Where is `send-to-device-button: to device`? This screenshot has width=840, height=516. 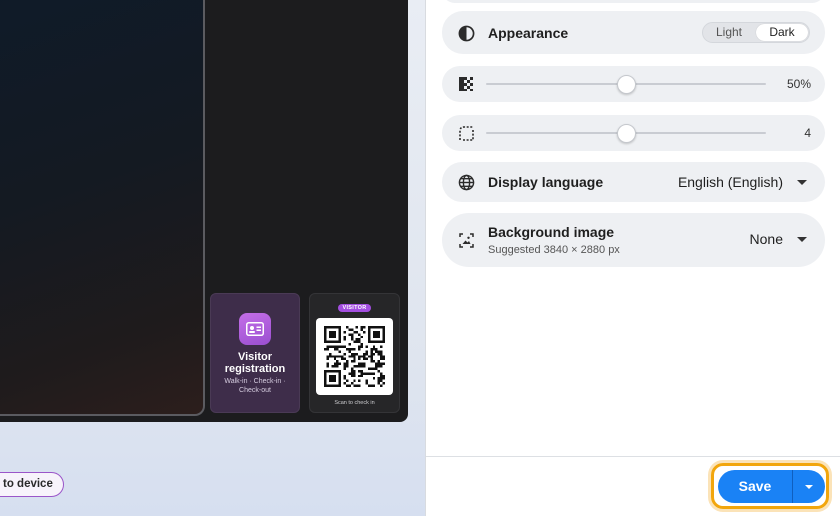
send-to-device-button: to device is located at coordinates (32, 484).